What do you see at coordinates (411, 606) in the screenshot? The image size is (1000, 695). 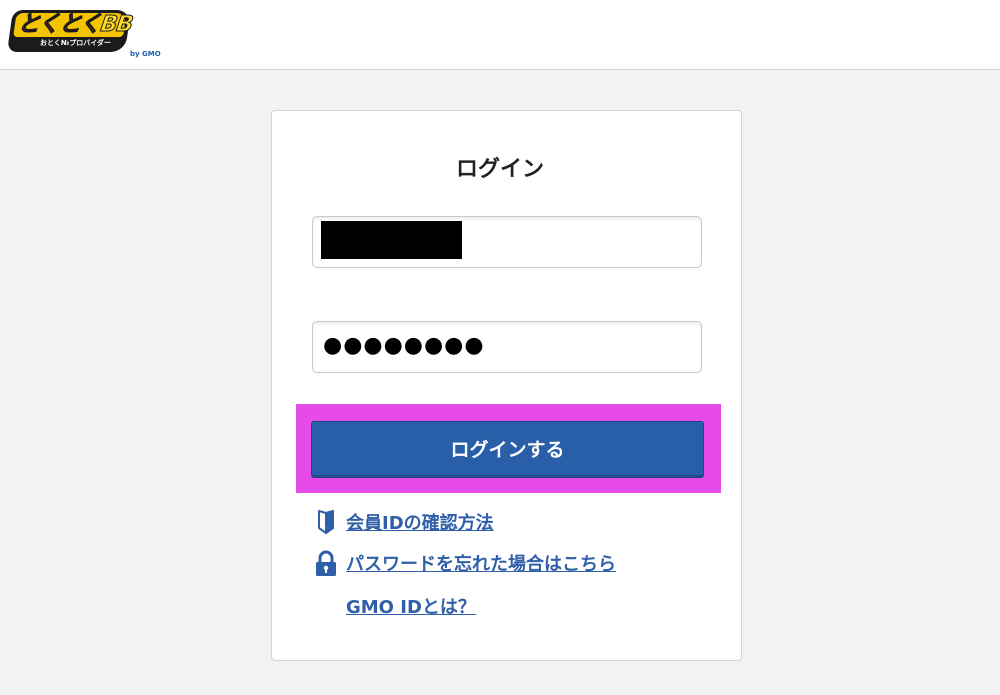 I see `gmo-id-info-link: GMO IDとは？` at bounding box center [411, 606].